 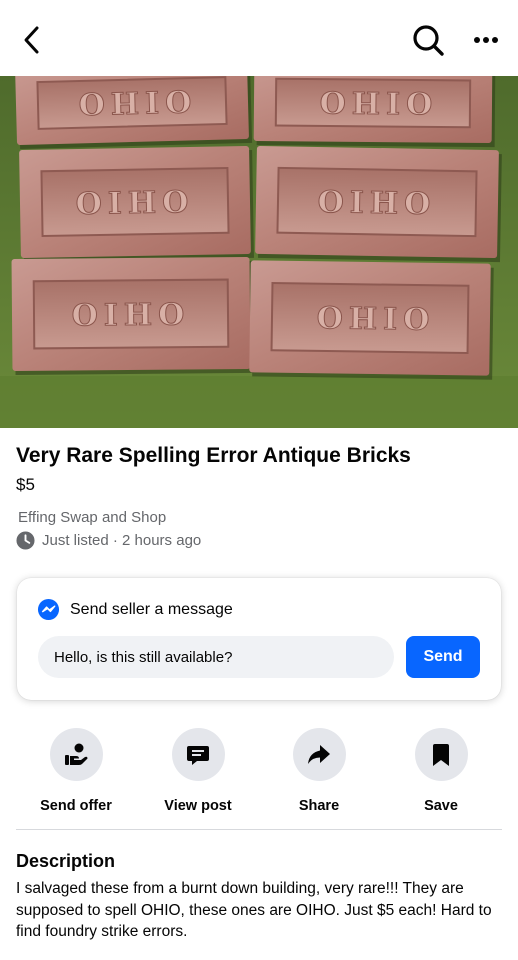 I want to click on listed-time-text: Just listed · 2 hours ago, so click(x=122, y=540).